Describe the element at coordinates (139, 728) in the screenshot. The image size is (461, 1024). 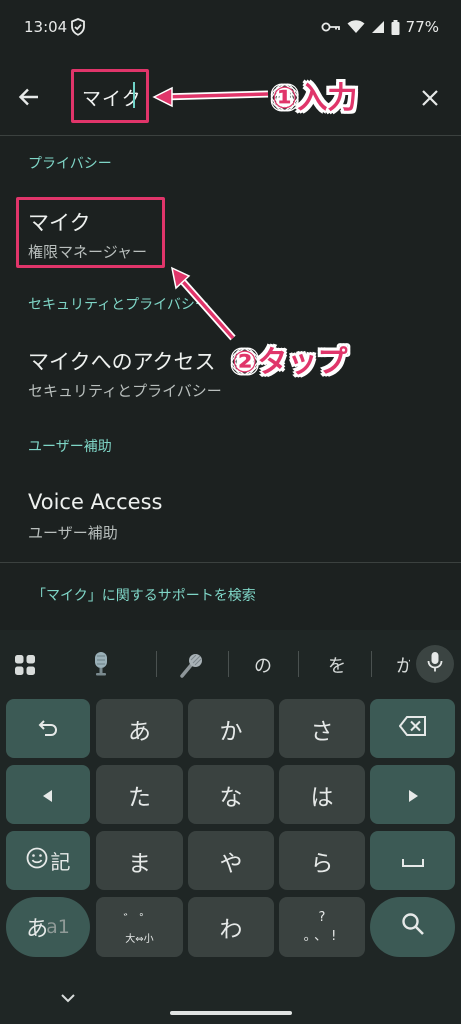
I see `key-a: あ` at that location.